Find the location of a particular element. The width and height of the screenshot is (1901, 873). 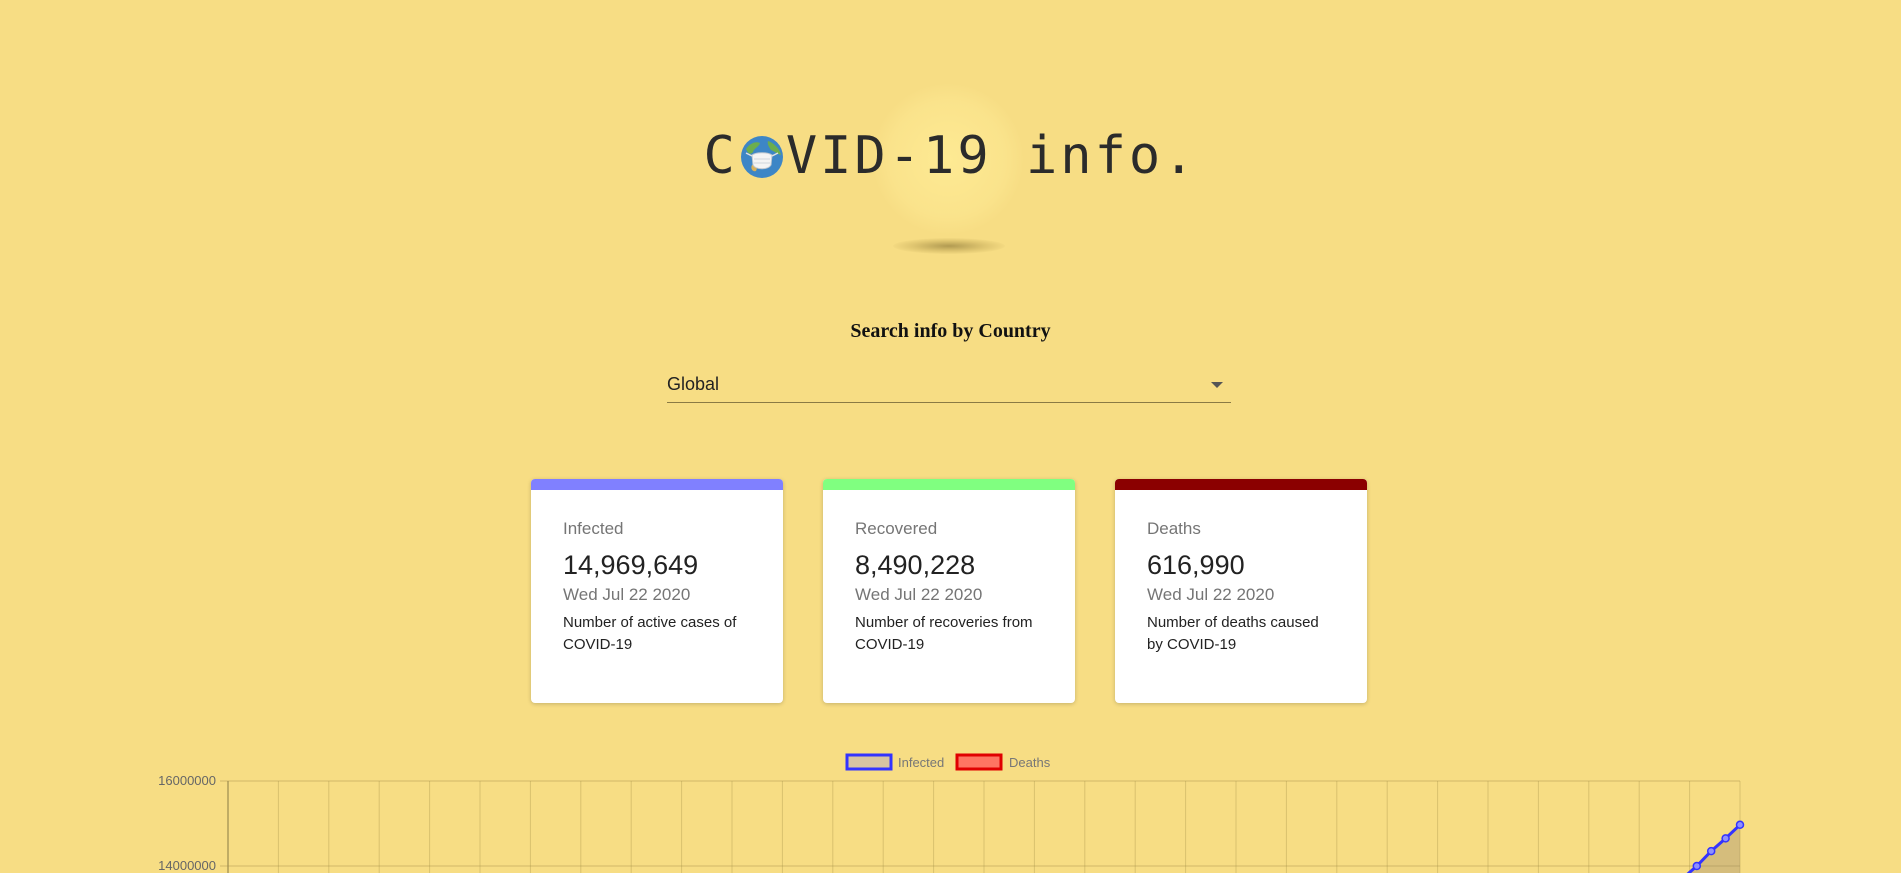

logo-shadow is located at coordinates (949, 246).